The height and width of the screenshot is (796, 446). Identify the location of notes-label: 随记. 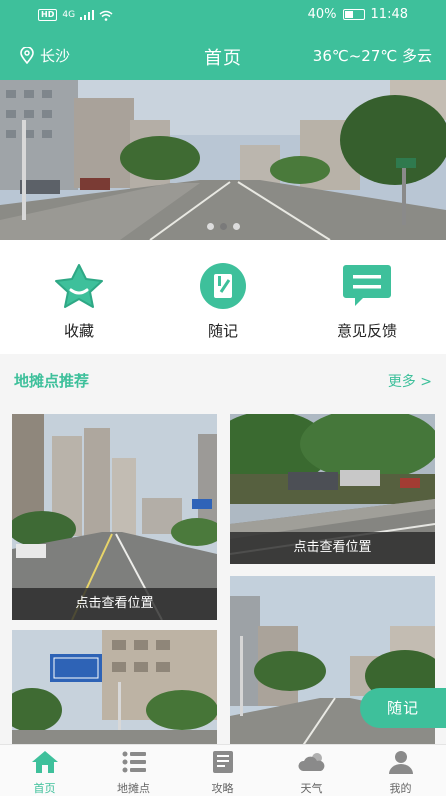
(222, 331).